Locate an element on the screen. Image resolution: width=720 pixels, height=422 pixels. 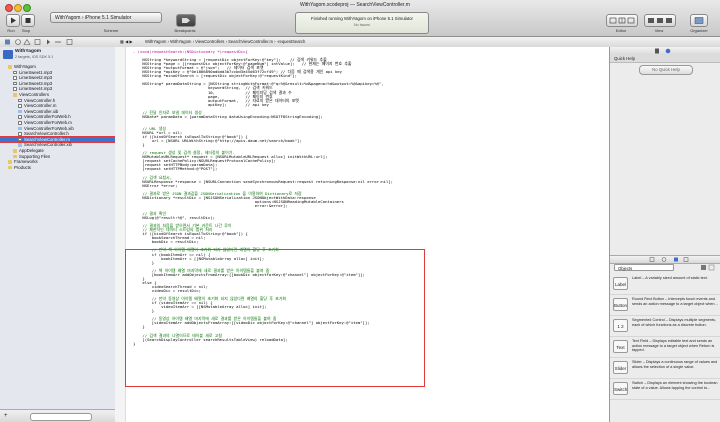
nav-item-label: SearchViewController.m is located at coordinates (47, 139).